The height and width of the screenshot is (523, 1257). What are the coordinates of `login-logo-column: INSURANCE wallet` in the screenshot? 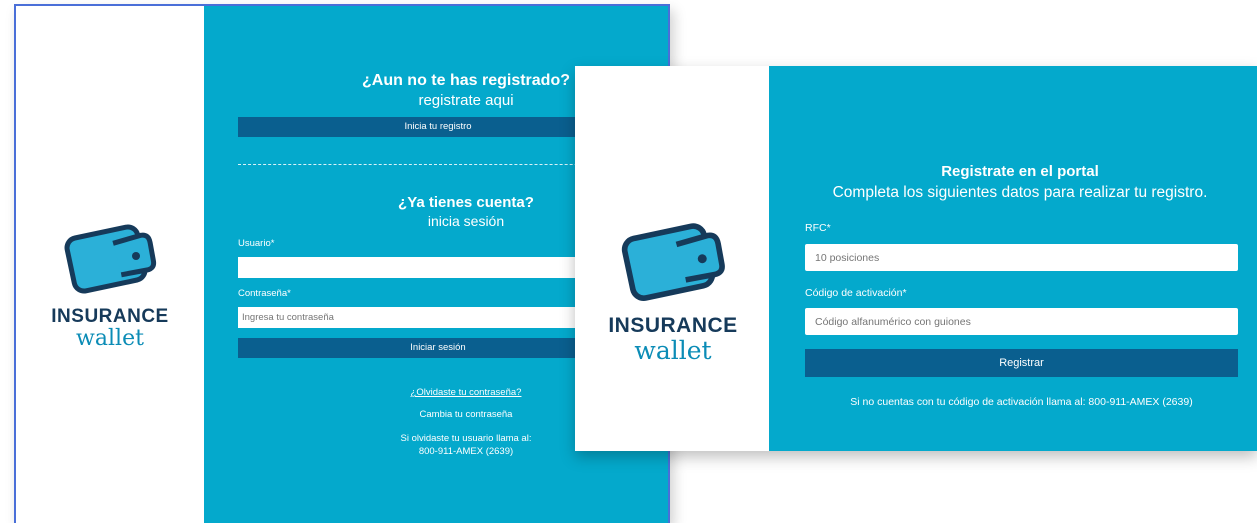 It's located at (110, 264).